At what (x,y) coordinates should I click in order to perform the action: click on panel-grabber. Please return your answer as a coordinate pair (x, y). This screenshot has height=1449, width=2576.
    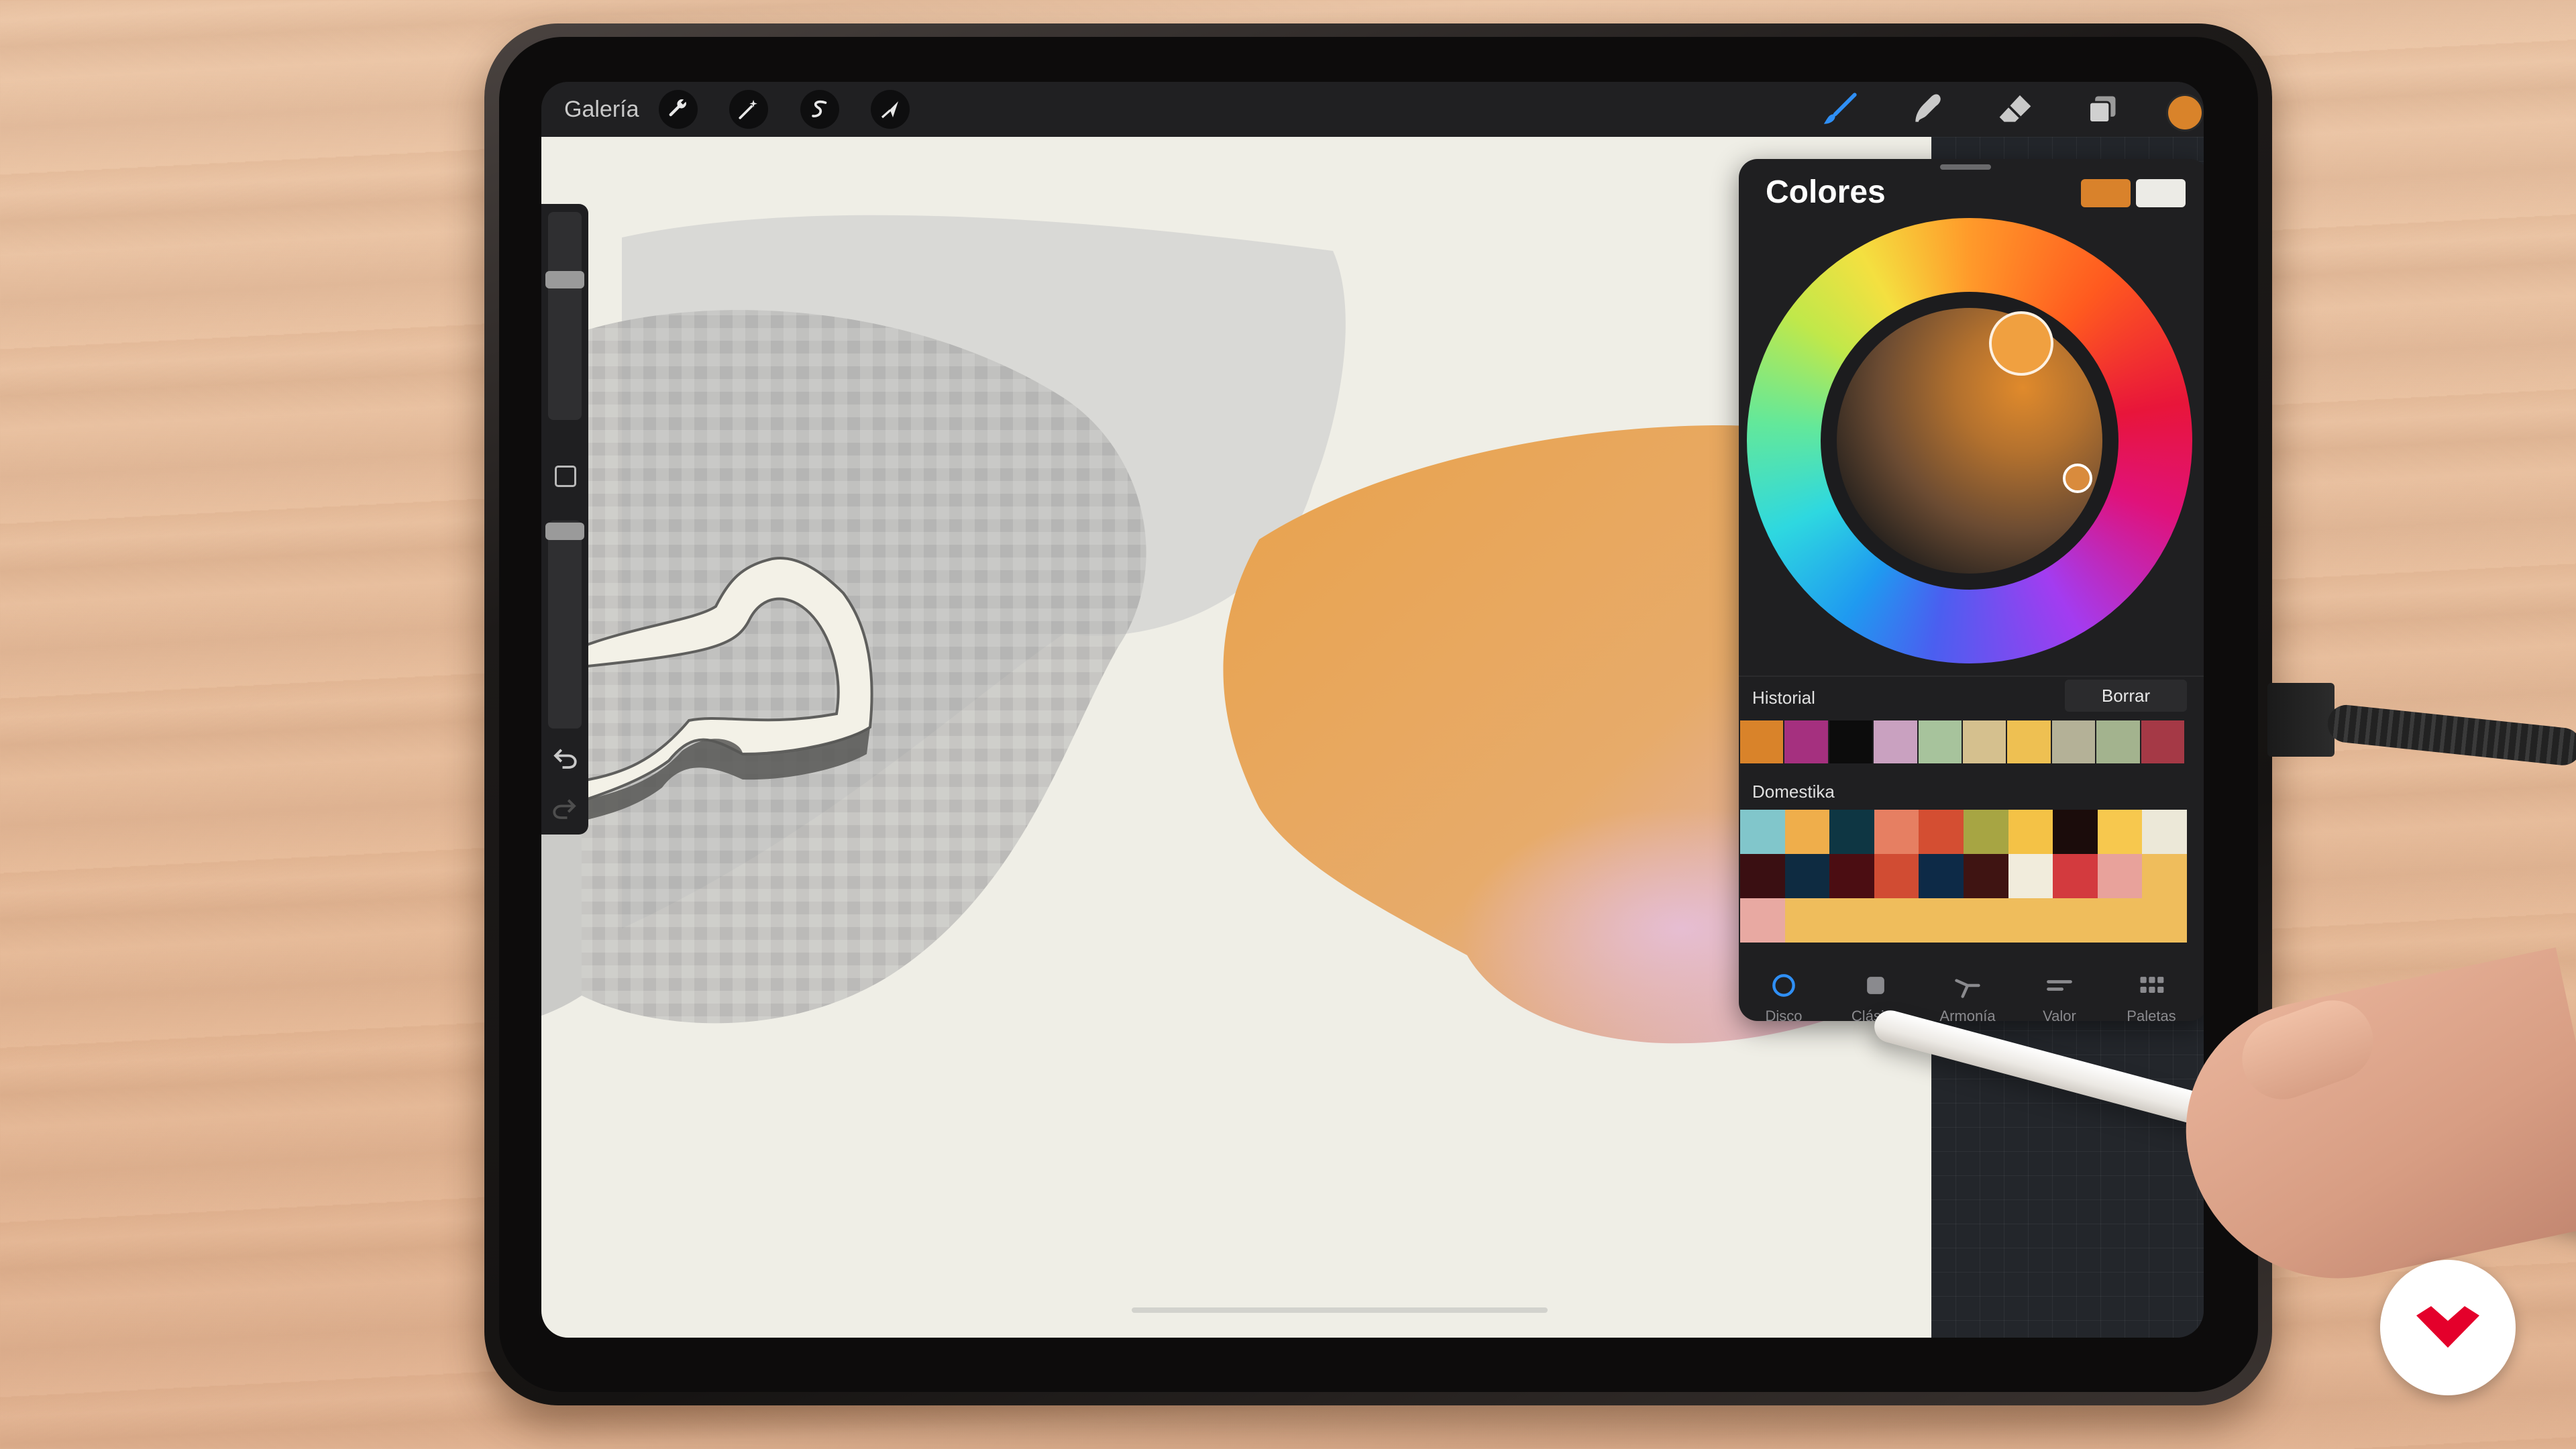
    Looking at the image, I should click on (1965, 167).